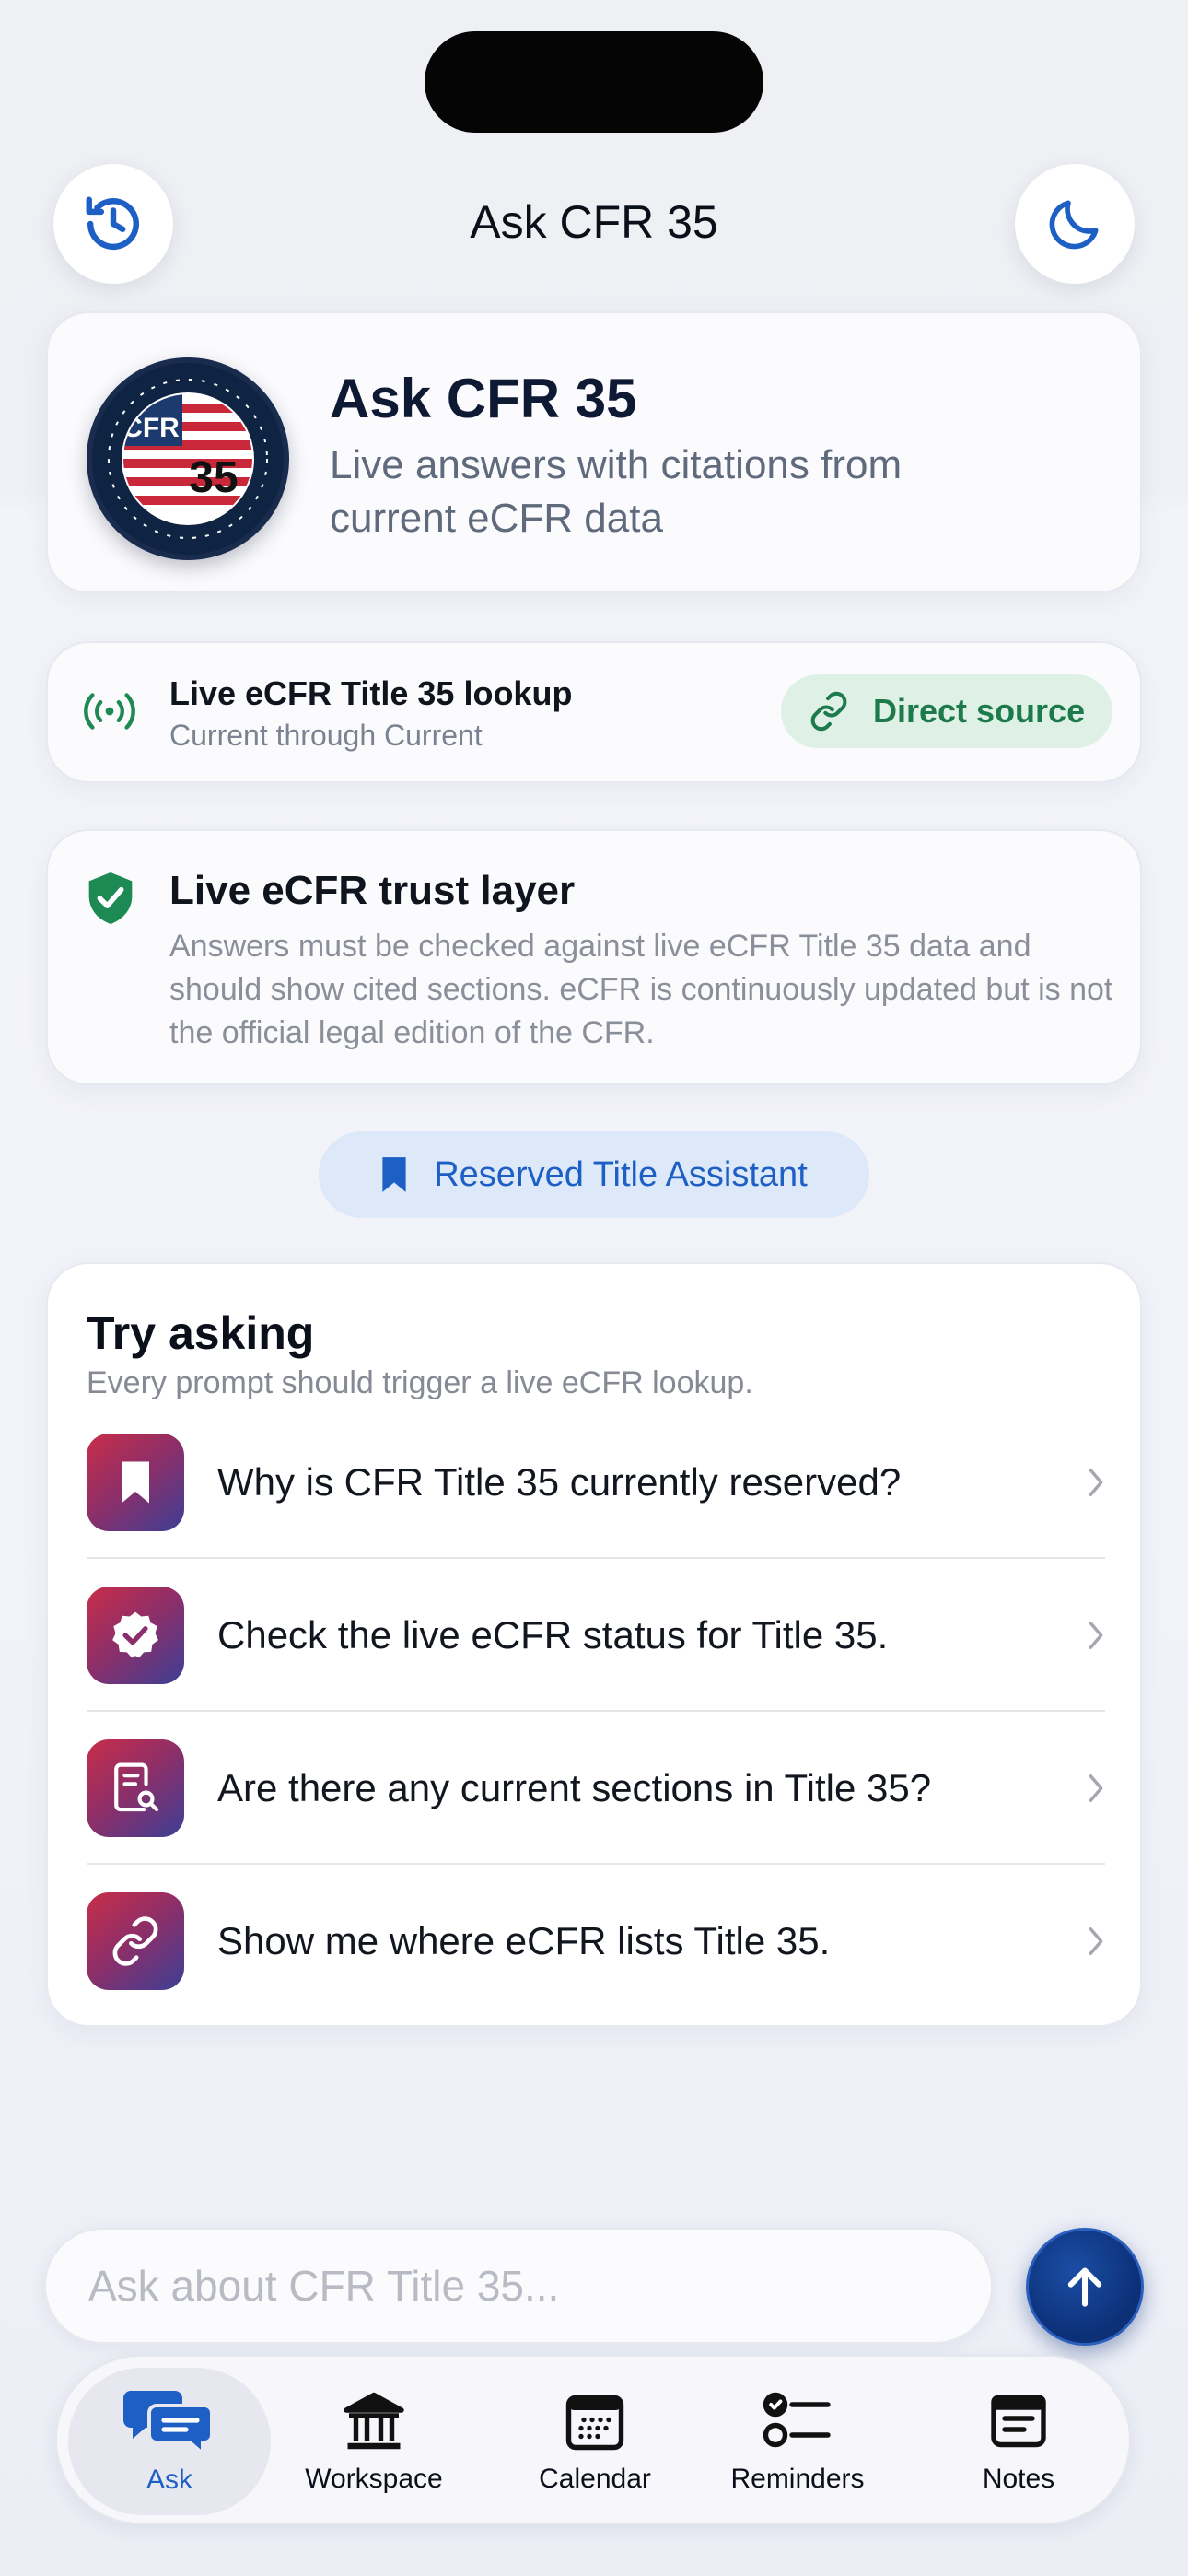 The image size is (1188, 2576). Describe the element at coordinates (109, 714) in the screenshot. I see `broadcast-icon` at that location.